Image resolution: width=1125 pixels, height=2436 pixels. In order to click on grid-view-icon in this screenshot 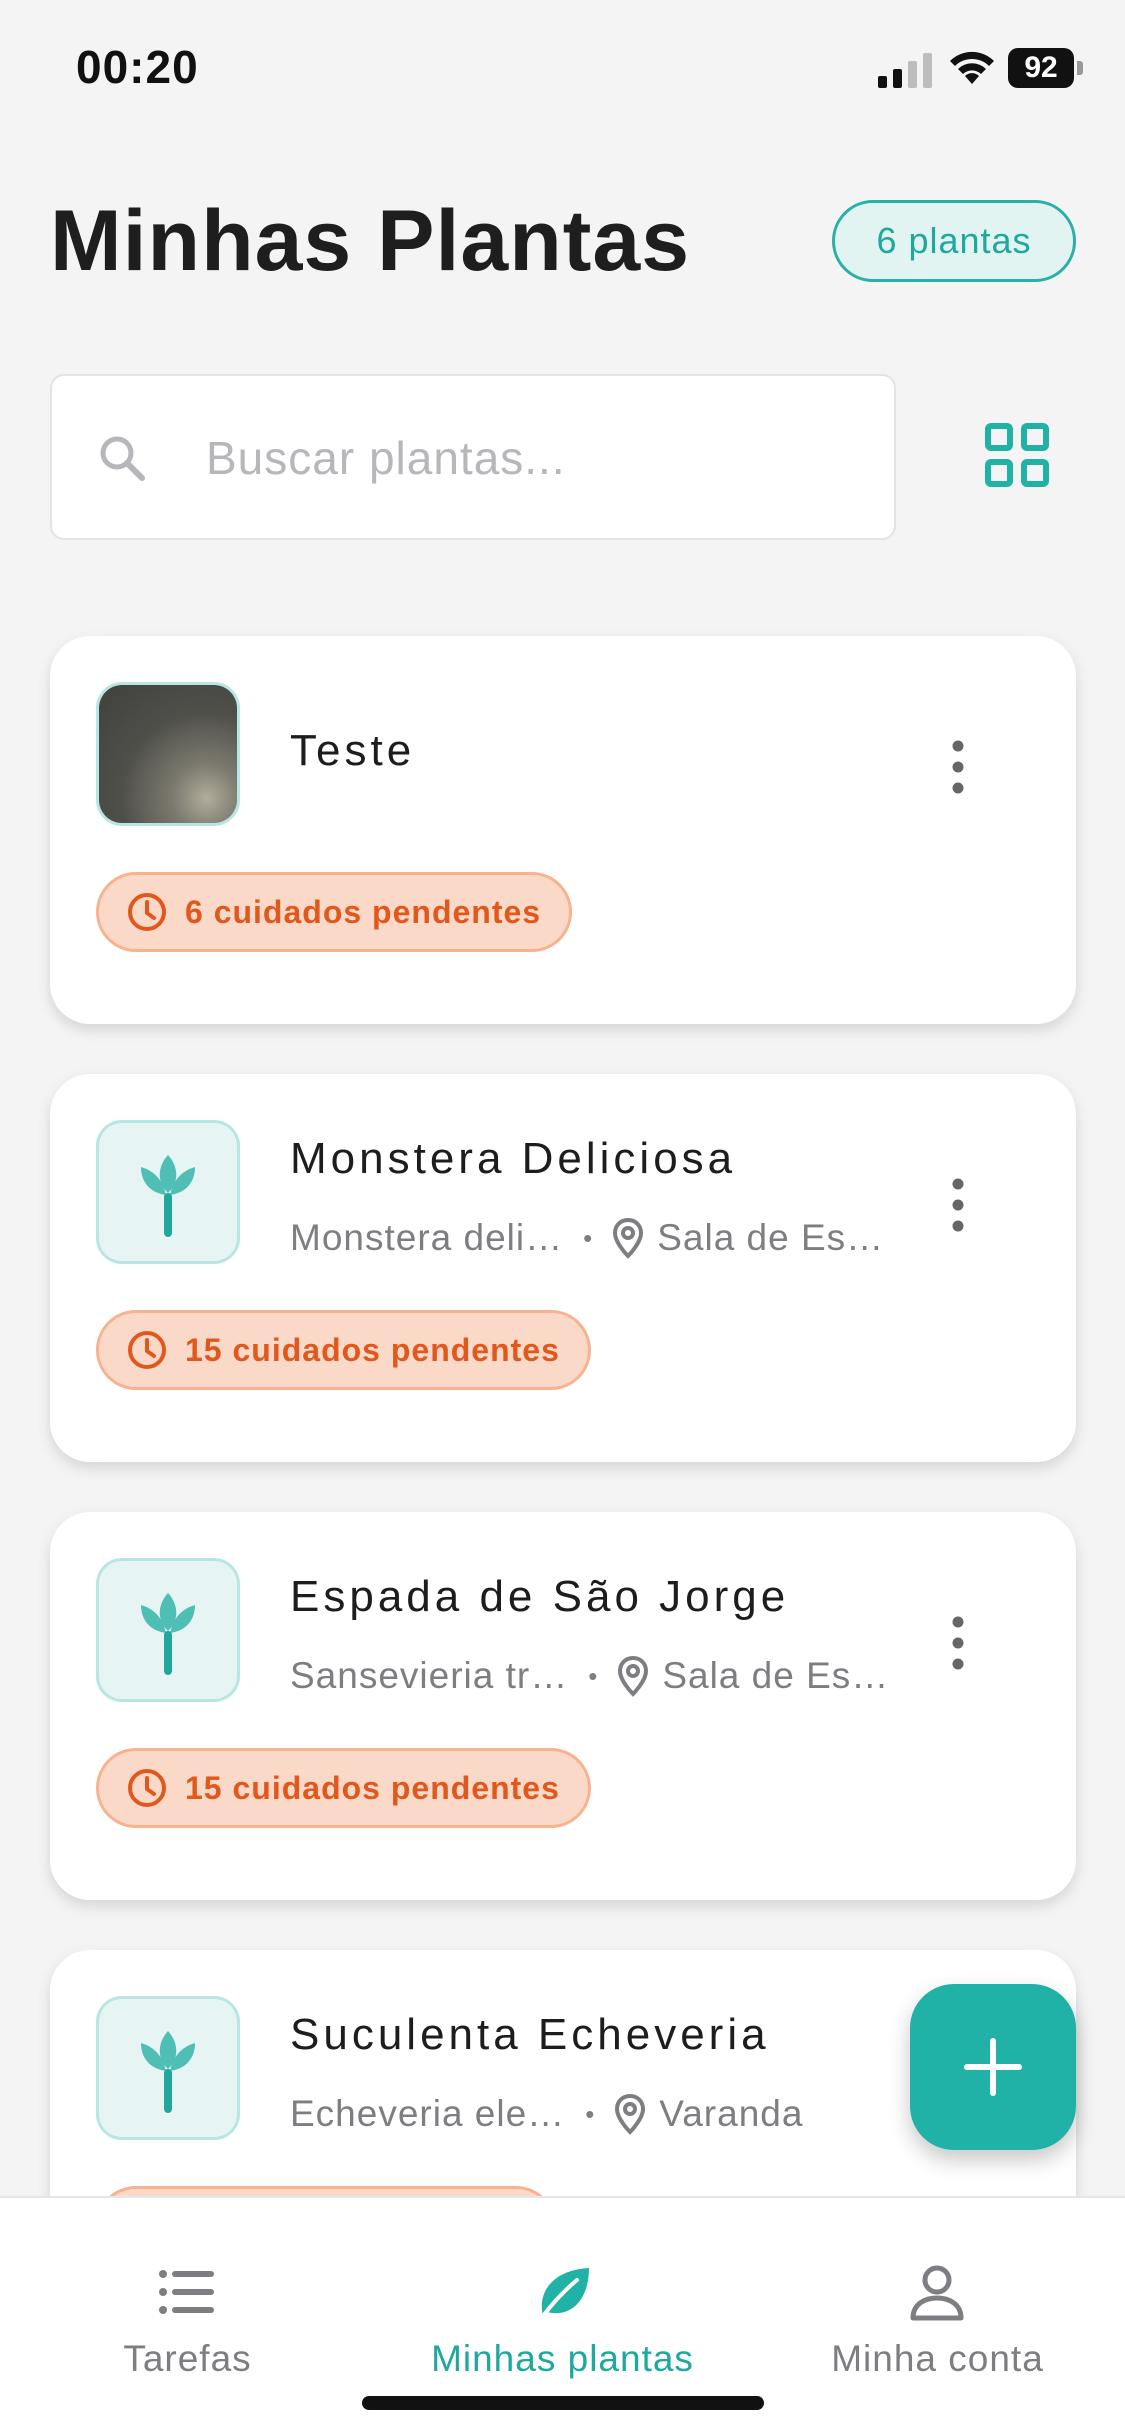, I will do `click(1017, 455)`.